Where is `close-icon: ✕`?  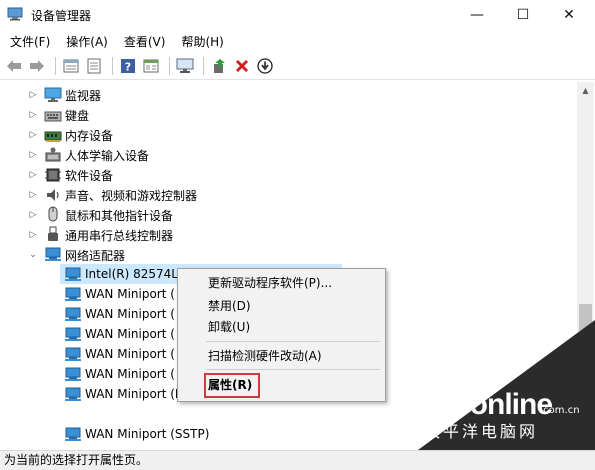 close-icon: ✕ is located at coordinates (569, 15).